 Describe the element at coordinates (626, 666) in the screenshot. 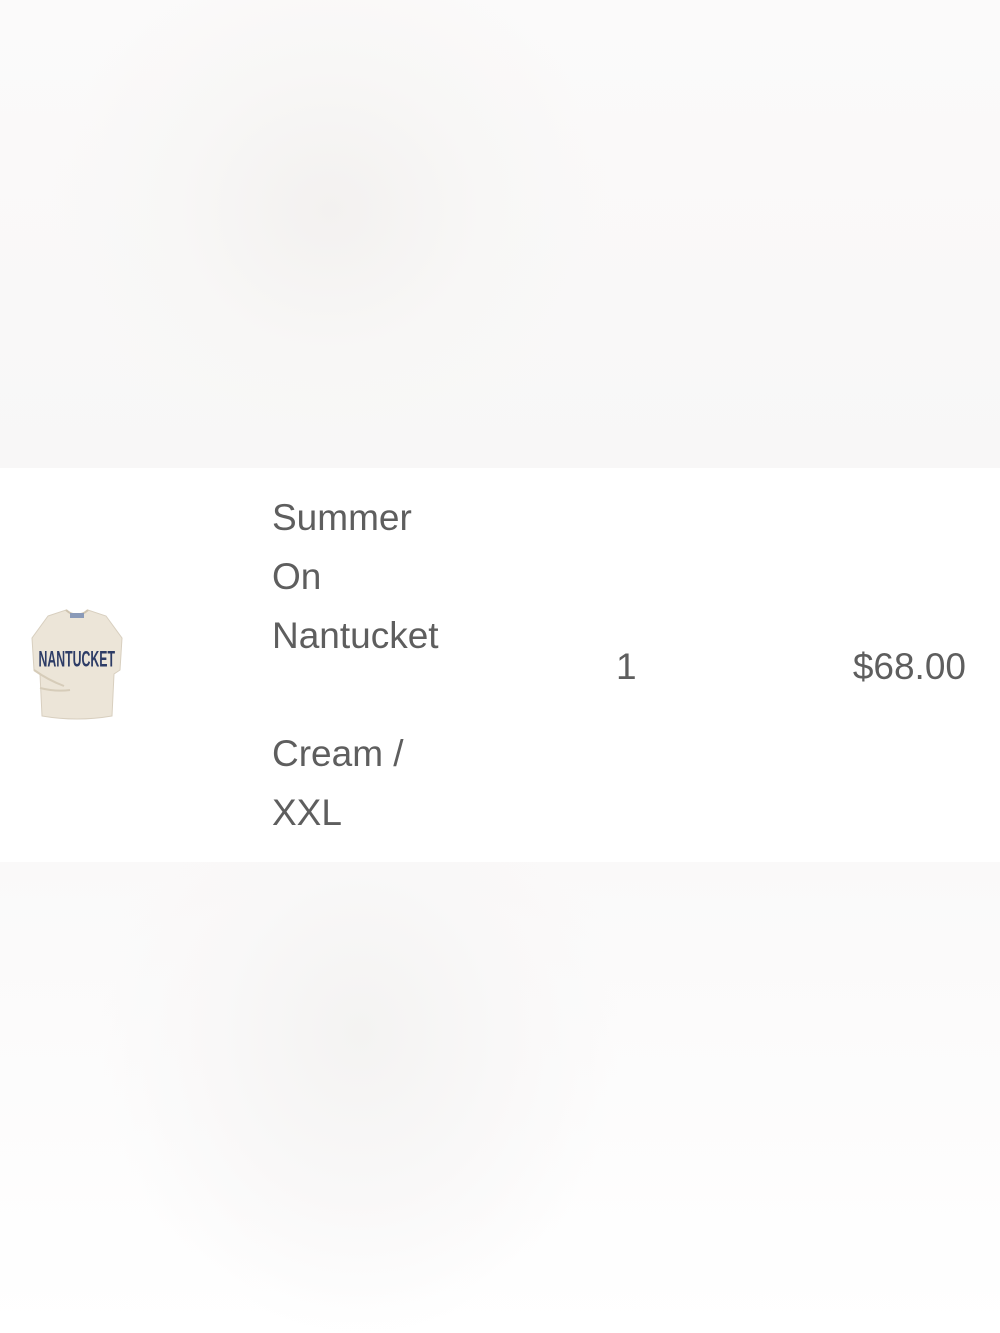

I see `item-quantity: 1` at that location.